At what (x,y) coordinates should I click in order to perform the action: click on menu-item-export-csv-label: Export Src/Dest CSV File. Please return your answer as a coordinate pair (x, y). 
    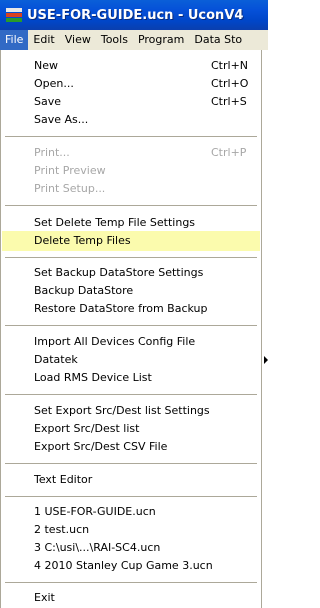
    Looking at the image, I should click on (101, 446).